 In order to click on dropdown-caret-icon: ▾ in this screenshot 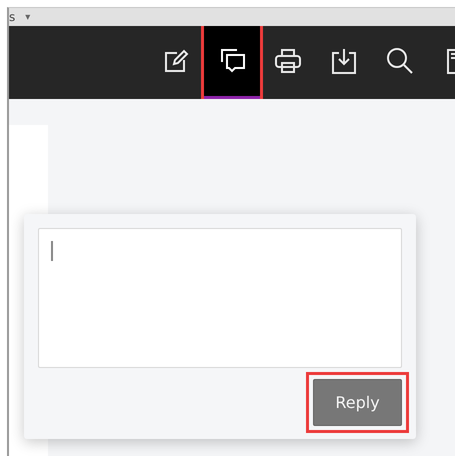, I will do `click(27, 17)`.